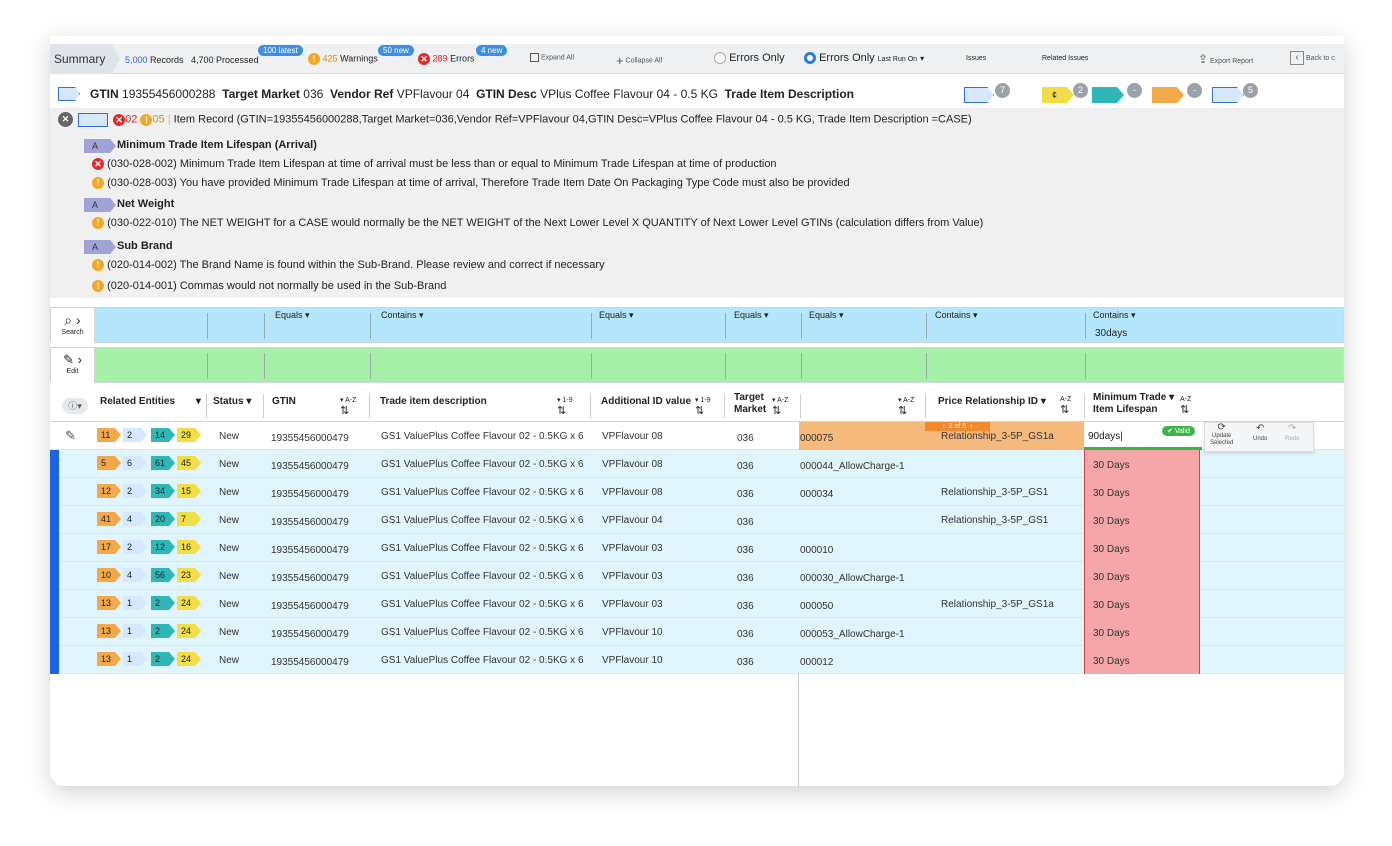 The width and height of the screenshot is (1392, 846). What do you see at coordinates (1260, 434) in the screenshot?
I see `undo-button: ↶ Undo` at bounding box center [1260, 434].